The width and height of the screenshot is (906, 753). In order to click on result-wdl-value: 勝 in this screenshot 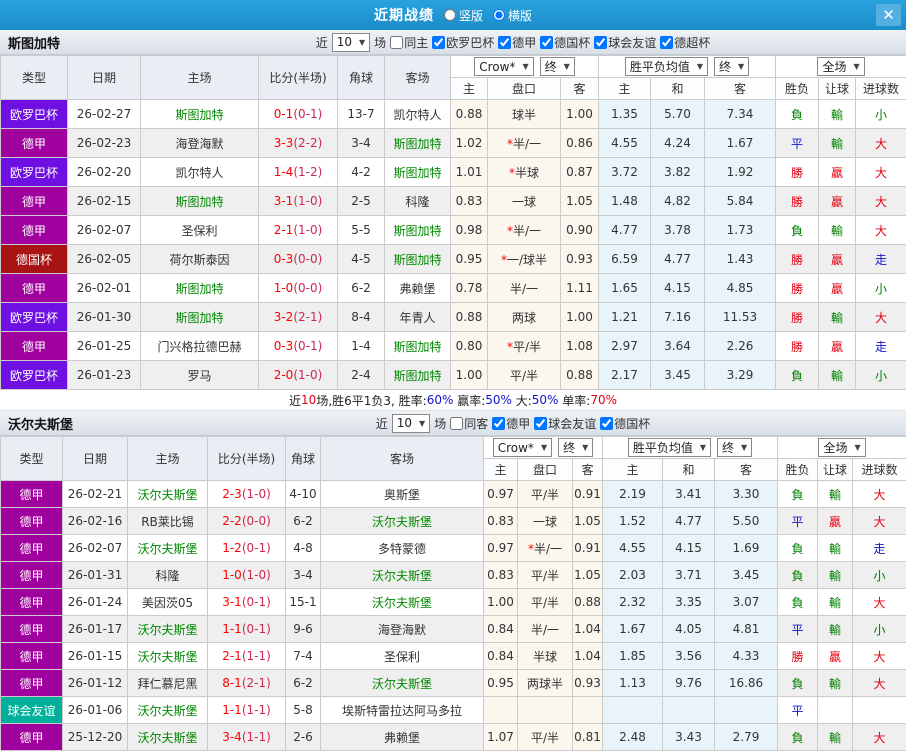, I will do `click(798, 656)`.